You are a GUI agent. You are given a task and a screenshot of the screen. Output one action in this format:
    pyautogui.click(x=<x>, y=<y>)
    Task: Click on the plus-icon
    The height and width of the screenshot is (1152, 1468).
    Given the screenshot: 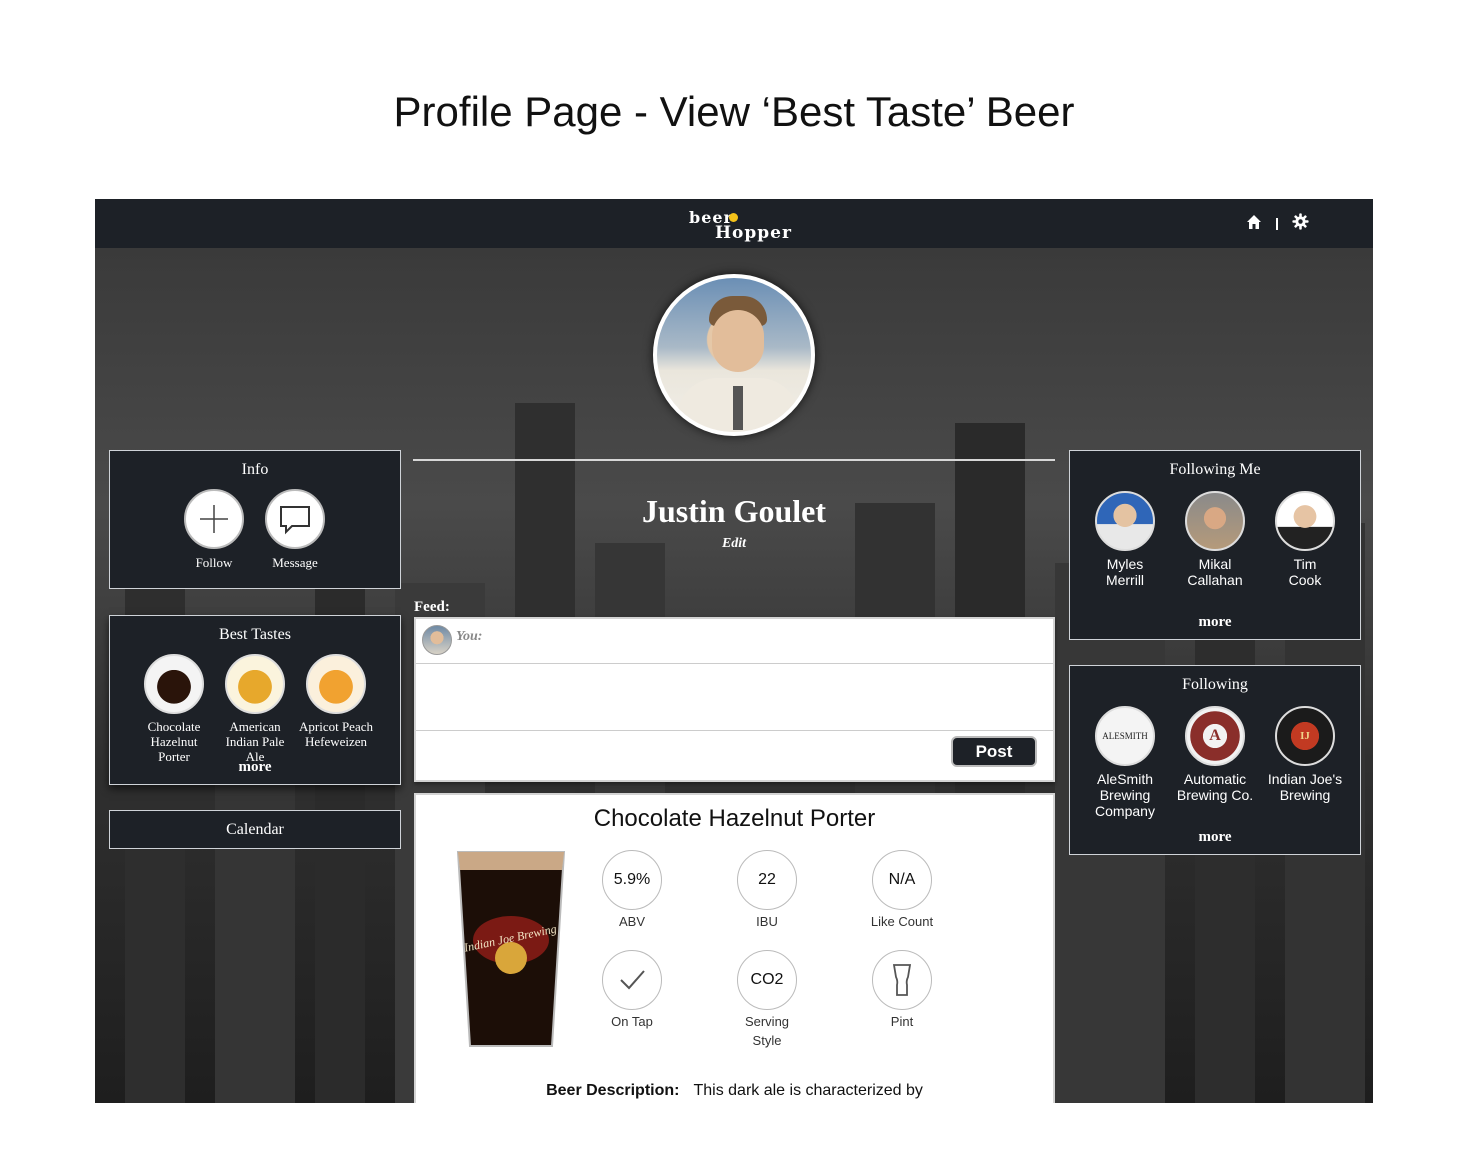 What is the action you would take?
    pyautogui.click(x=214, y=519)
    